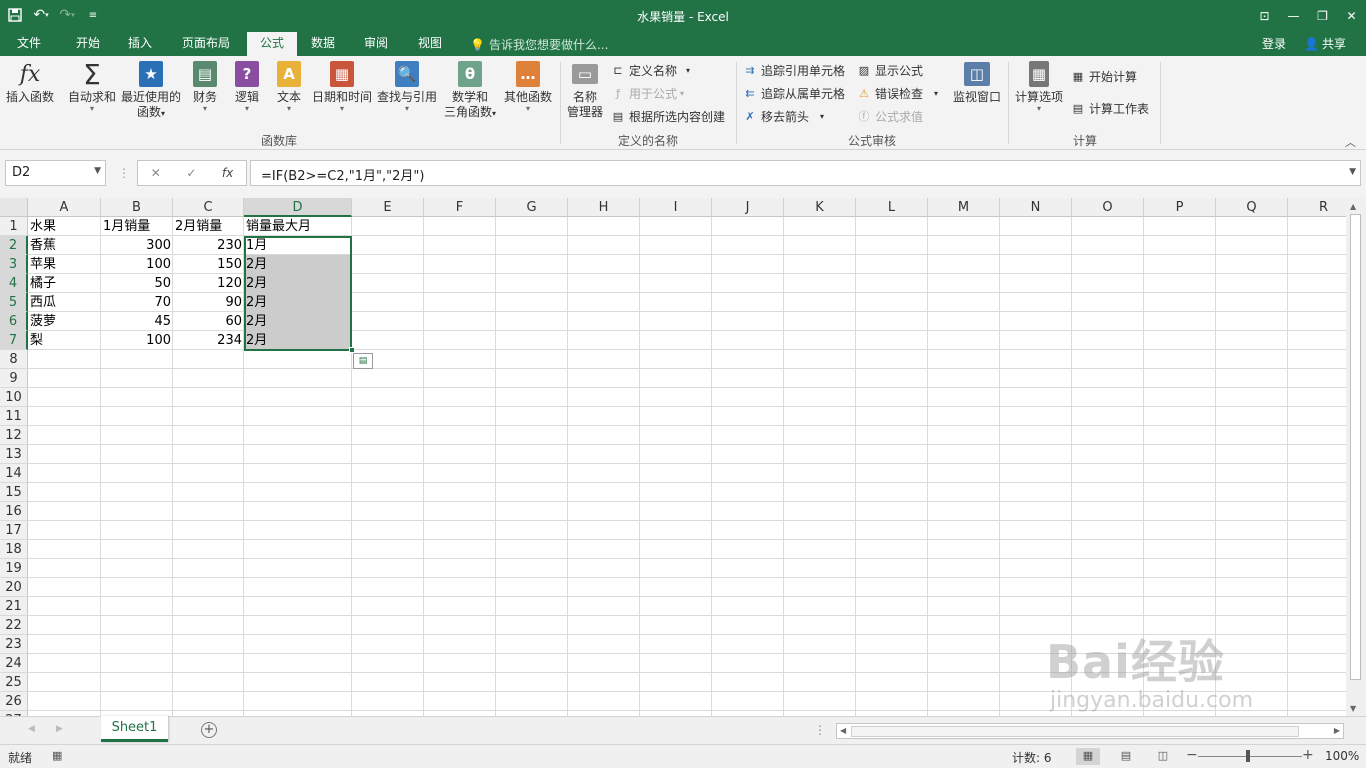  I want to click on scroll-up-icon: ▲, so click(1353, 206).